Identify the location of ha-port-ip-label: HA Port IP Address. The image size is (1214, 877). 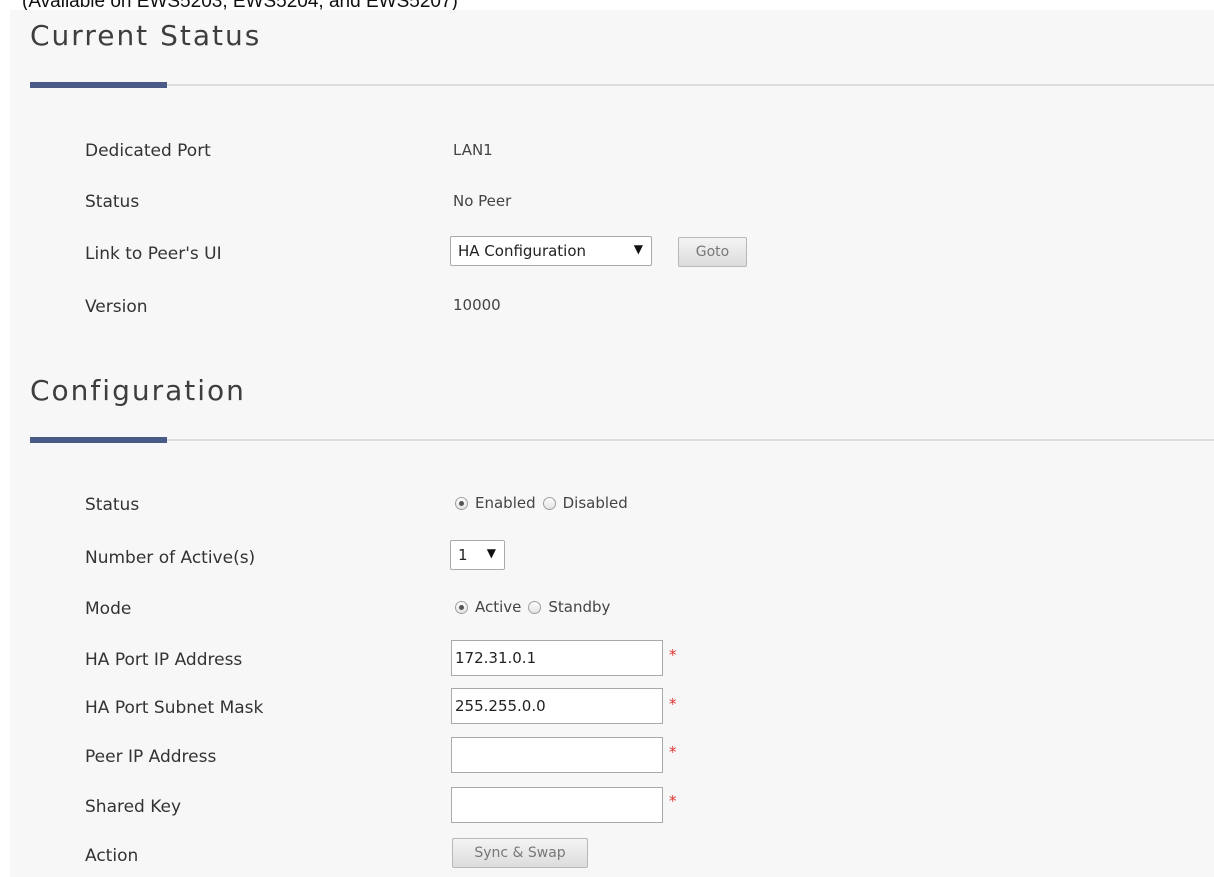
(164, 660).